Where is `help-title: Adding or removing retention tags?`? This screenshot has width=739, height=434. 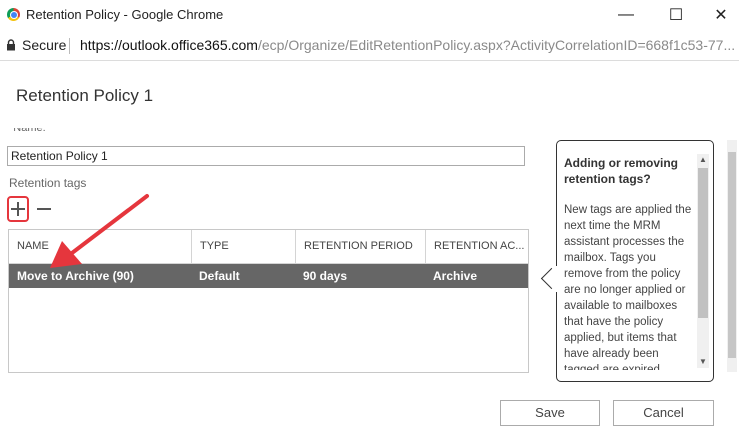 help-title: Adding or removing retention tags? is located at coordinates (621, 171).